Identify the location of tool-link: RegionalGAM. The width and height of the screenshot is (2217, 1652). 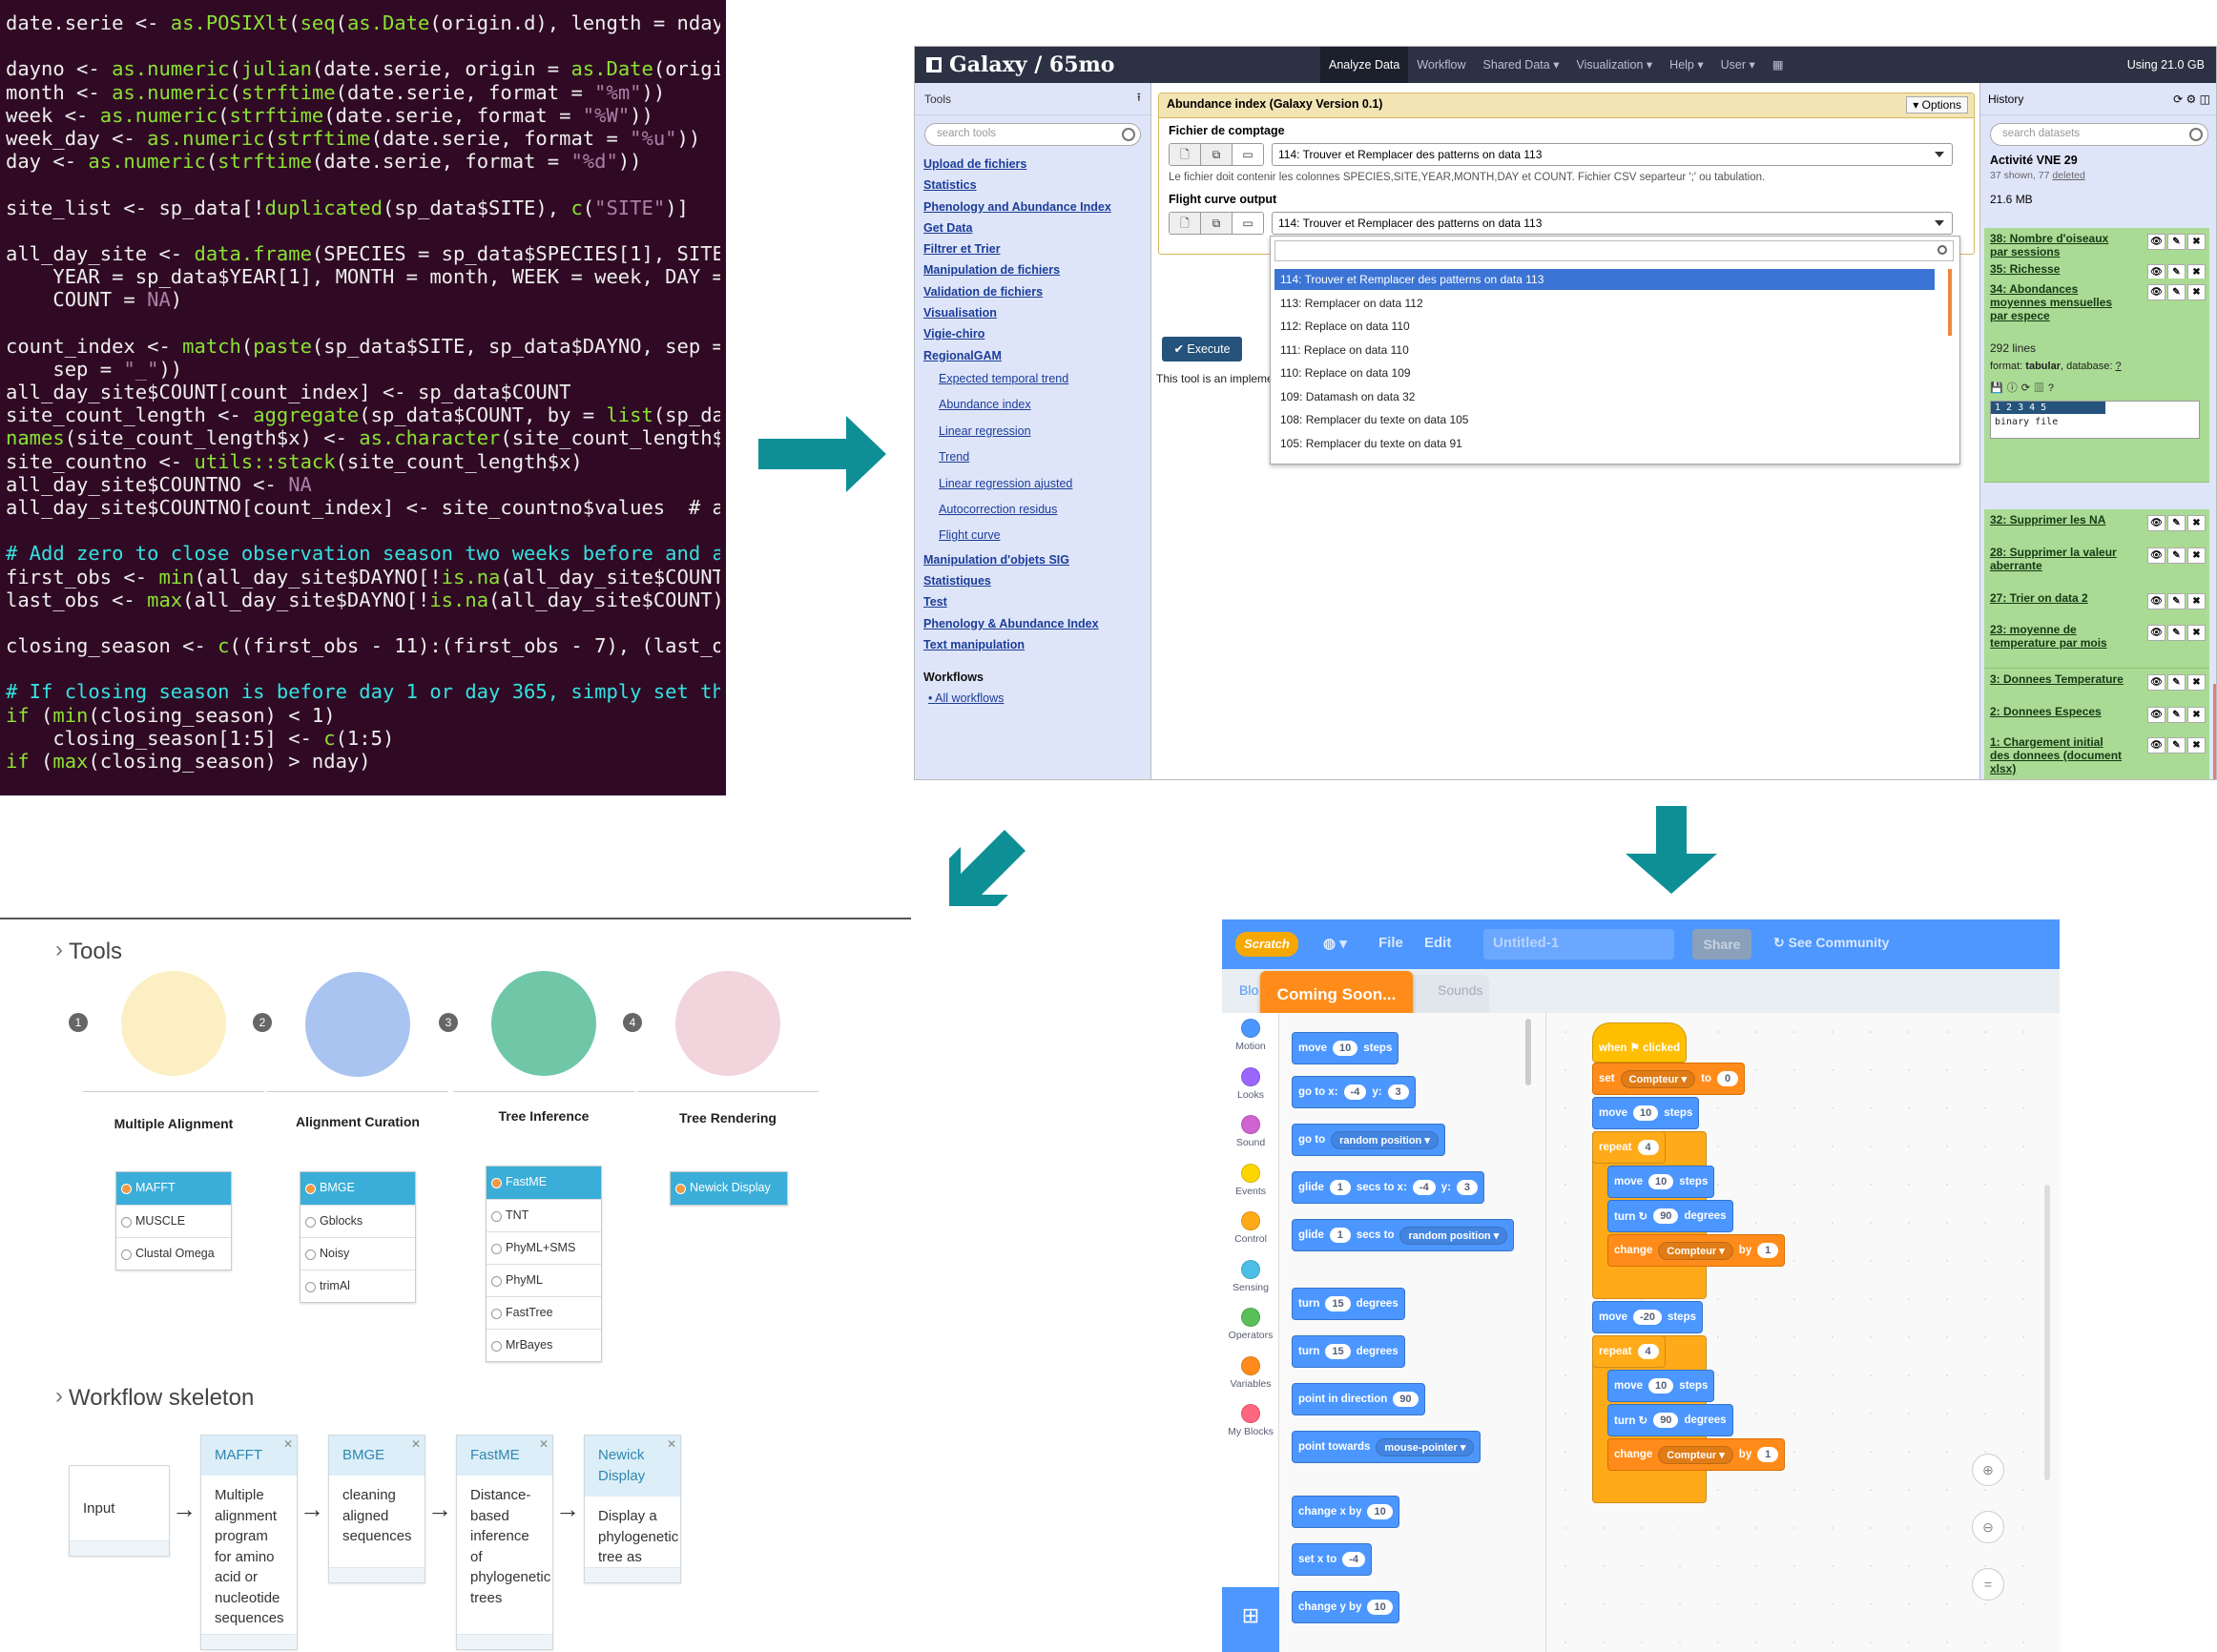
(1032, 355).